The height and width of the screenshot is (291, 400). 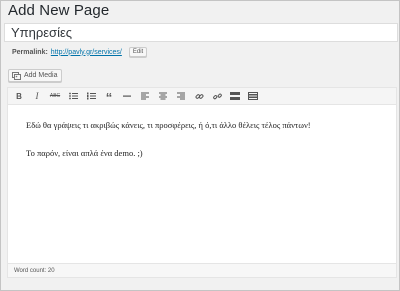 I want to click on blockquote-icon: “, so click(x=109, y=97).